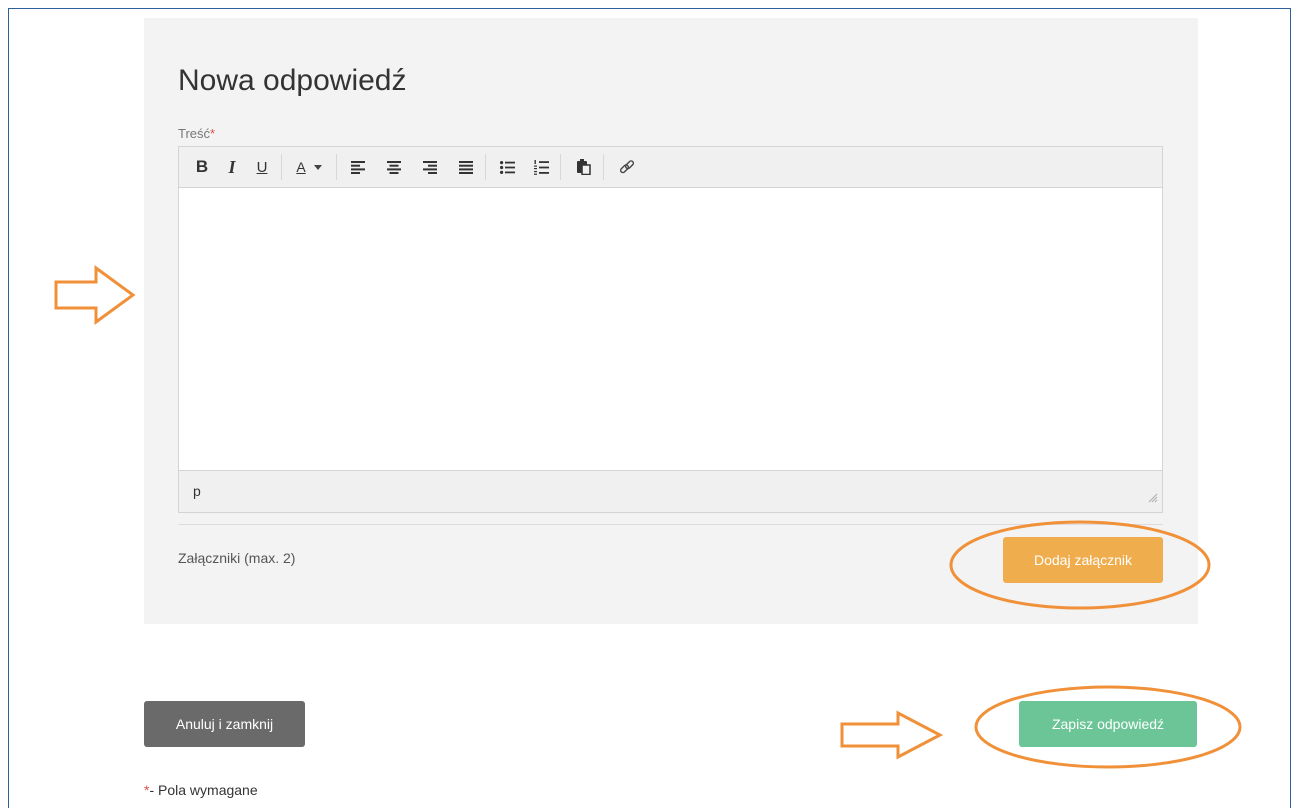  I want to click on cancel-and-close-button: Anuluj i zamknij, so click(224, 724).